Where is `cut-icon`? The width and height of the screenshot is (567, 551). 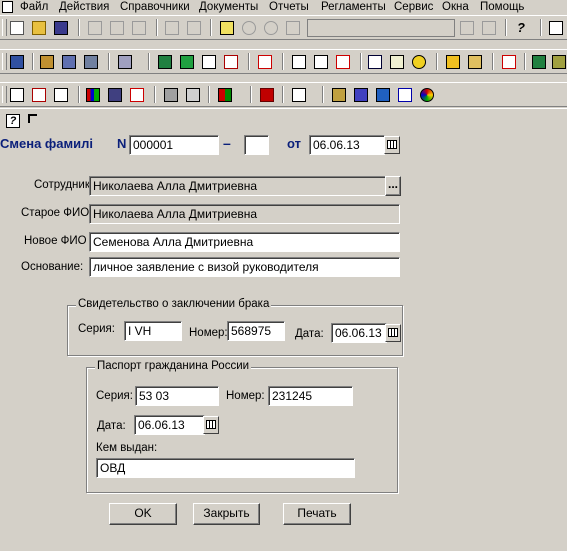
cut-icon is located at coordinates (95, 28).